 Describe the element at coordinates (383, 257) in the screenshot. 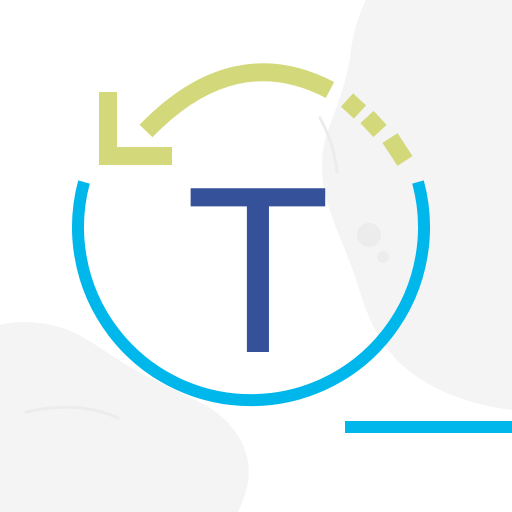

I see `background-dot-small` at that location.